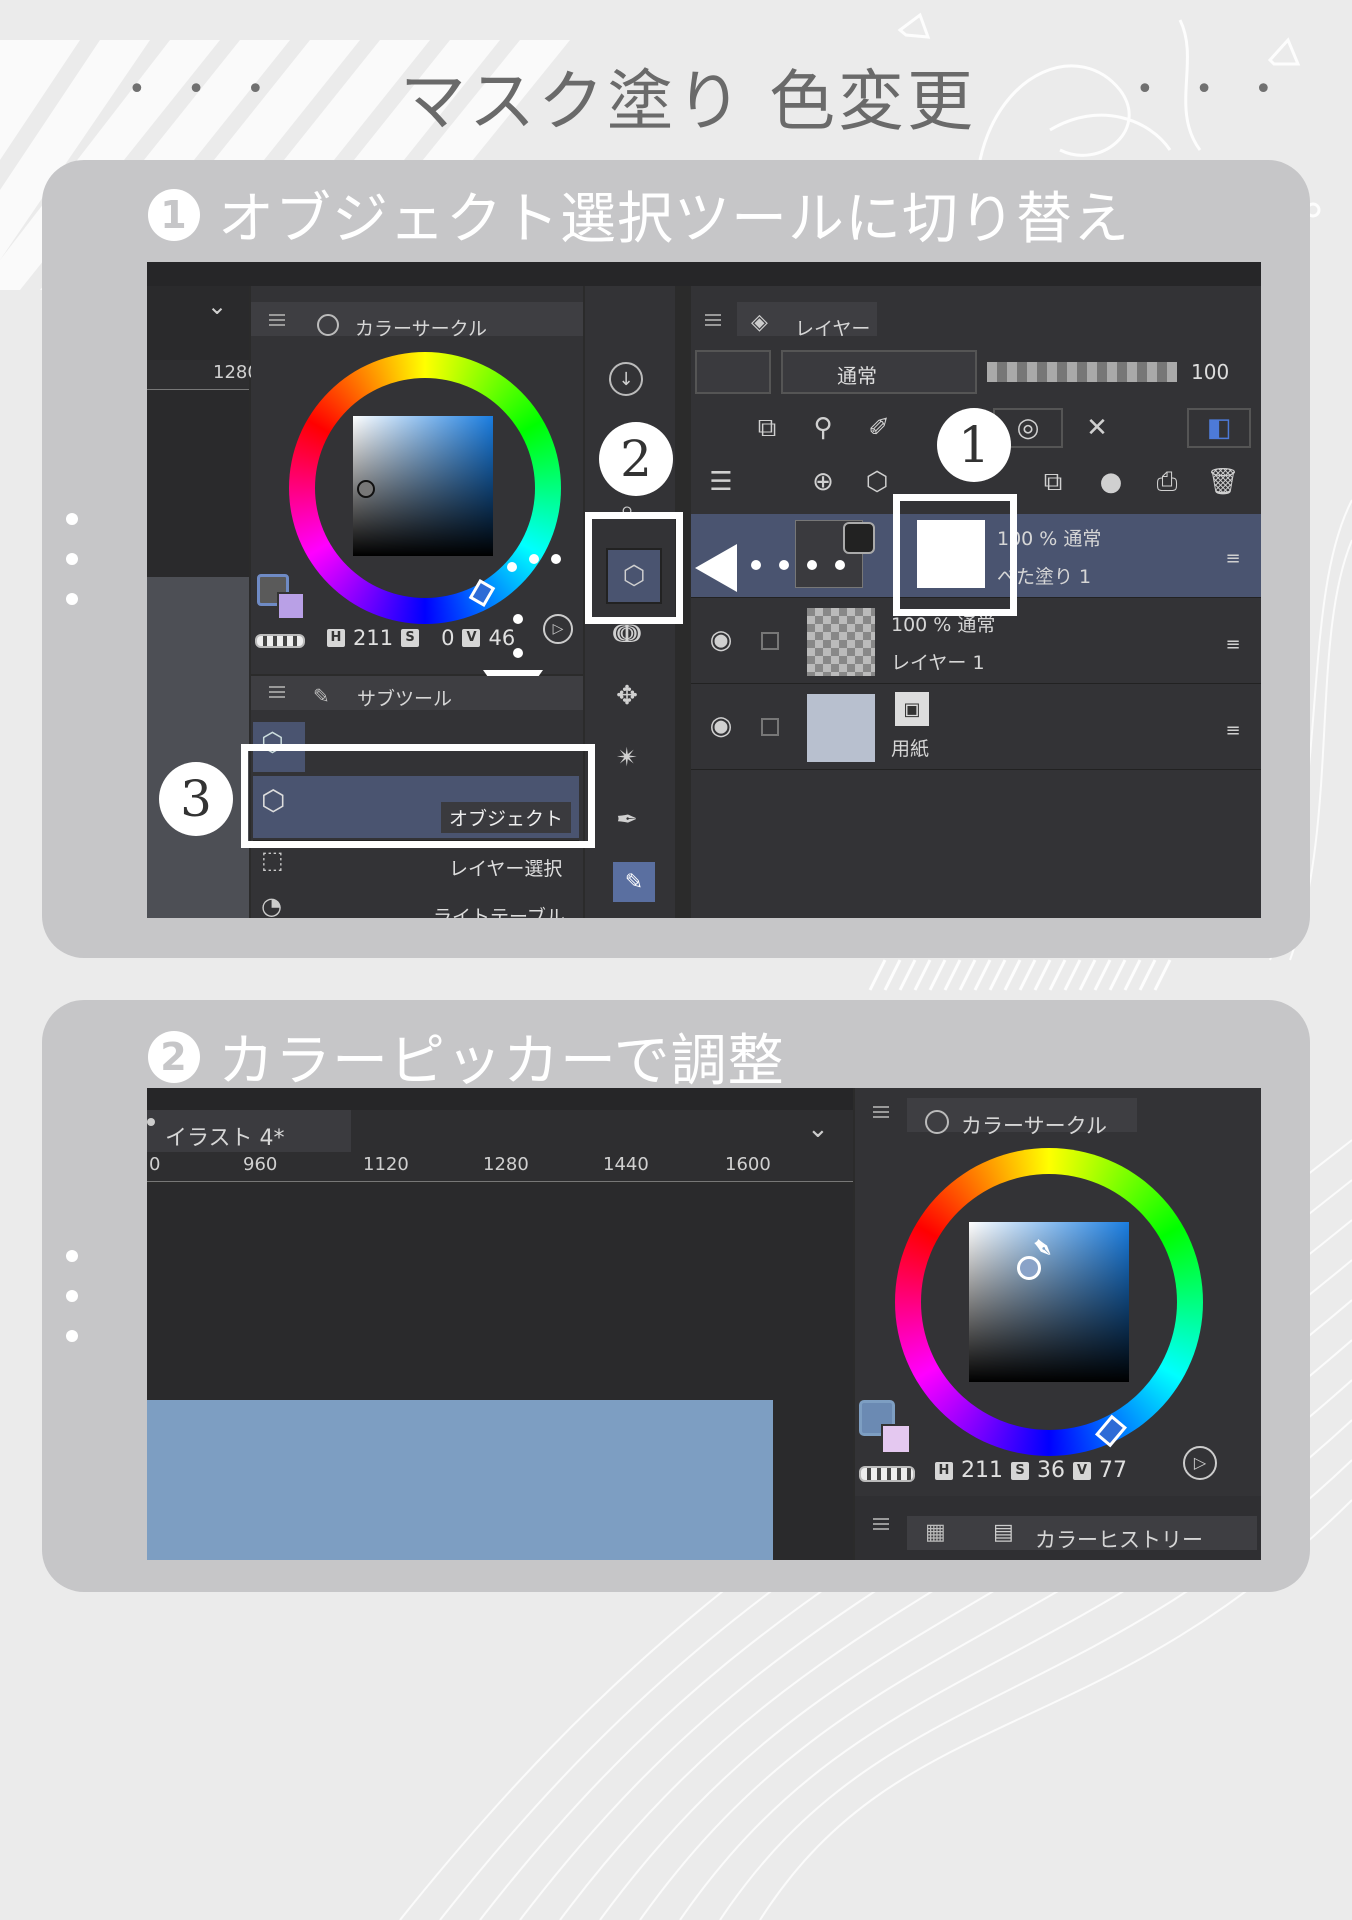 This screenshot has width=1352, height=1920. Describe the element at coordinates (733, 372) in the screenshot. I see `layer-color-select` at that location.